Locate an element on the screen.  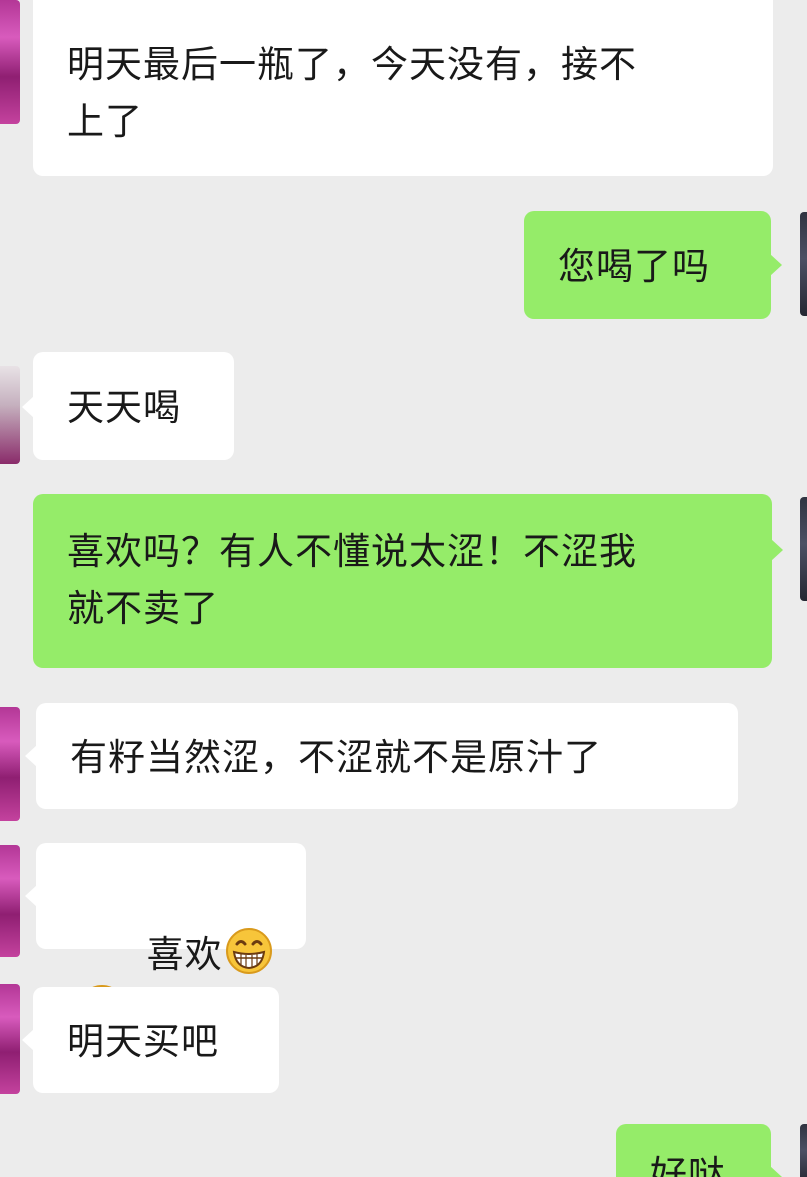
outgoing-message-bubble: 您喝了吗 is located at coordinates (653, 265).